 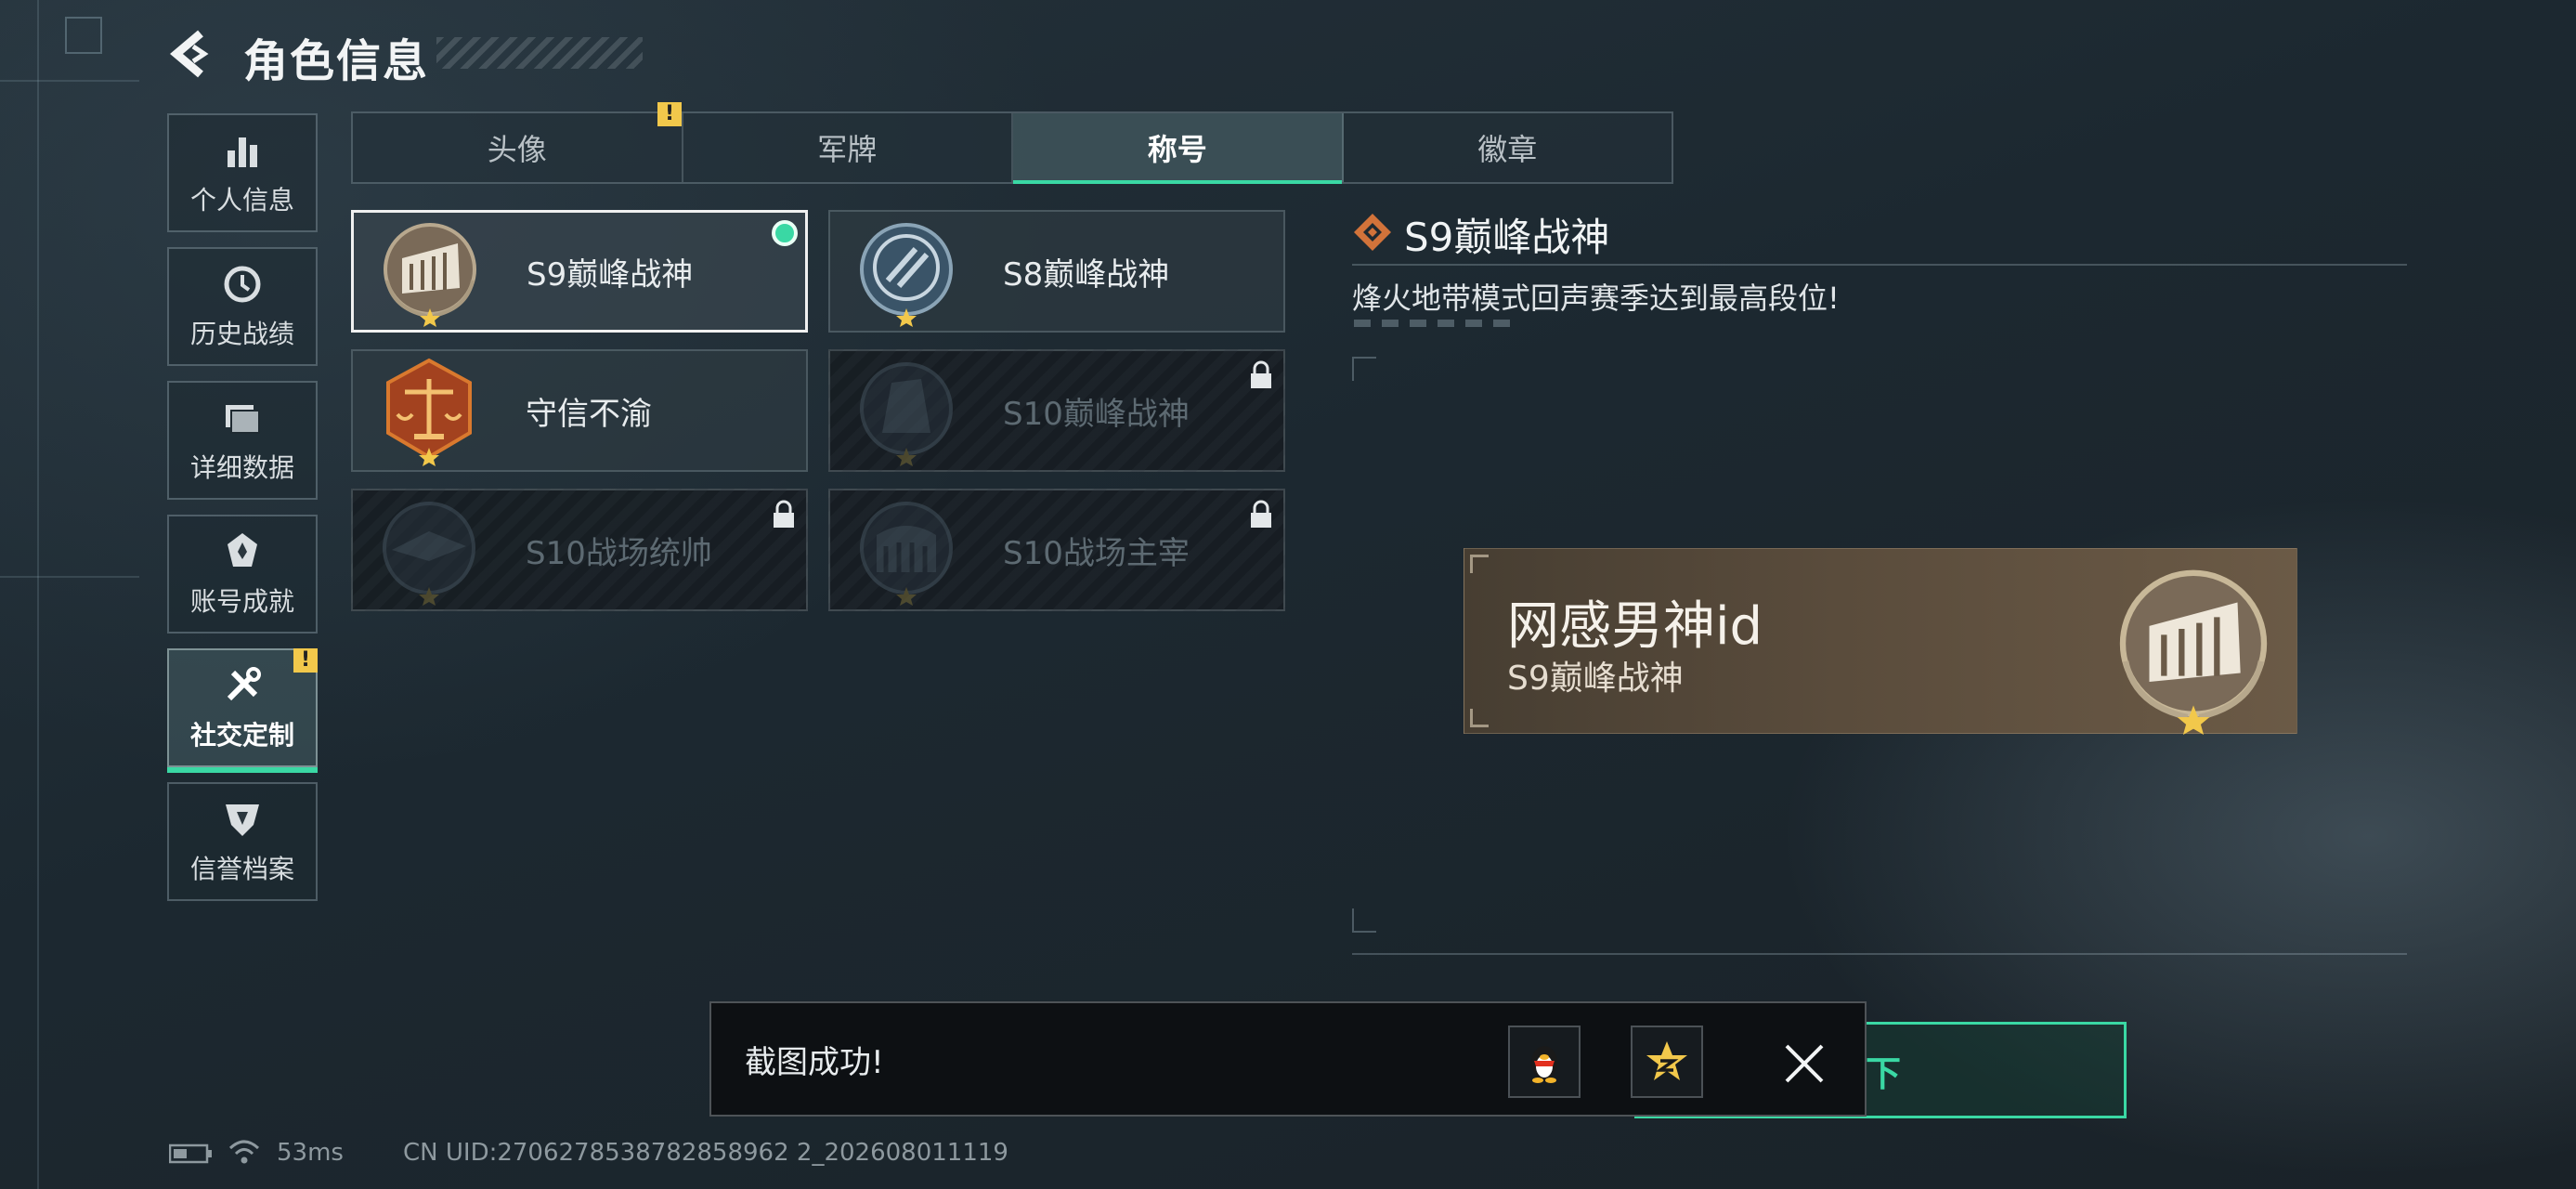 What do you see at coordinates (244, 1152) in the screenshot?
I see `wifi-icon` at bounding box center [244, 1152].